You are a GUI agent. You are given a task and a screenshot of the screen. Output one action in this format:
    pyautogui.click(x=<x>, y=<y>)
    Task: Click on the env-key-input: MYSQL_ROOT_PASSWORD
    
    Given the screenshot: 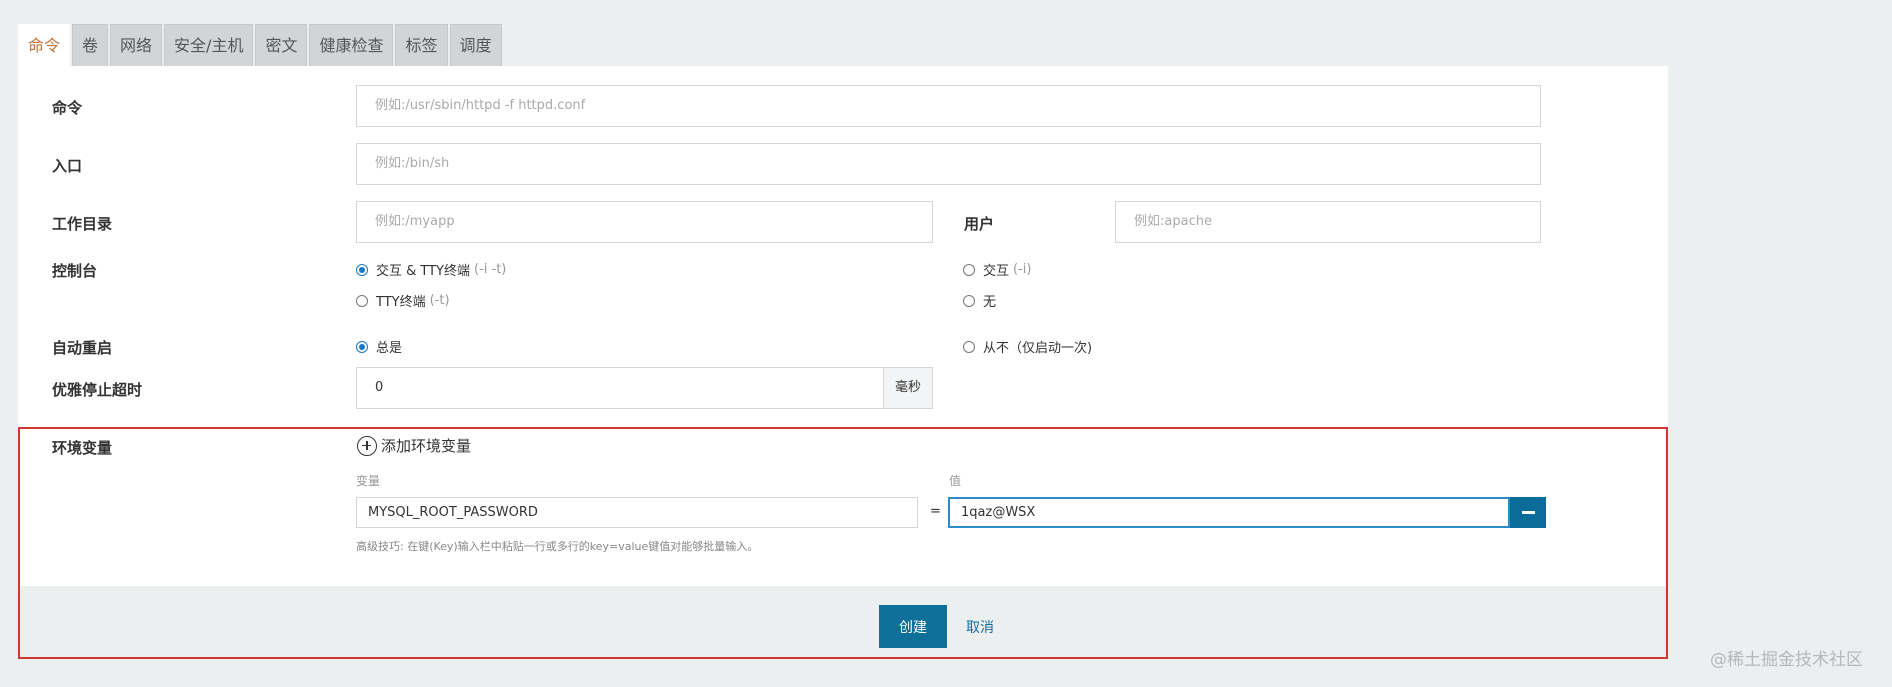 What is the action you would take?
    pyautogui.click(x=637, y=512)
    